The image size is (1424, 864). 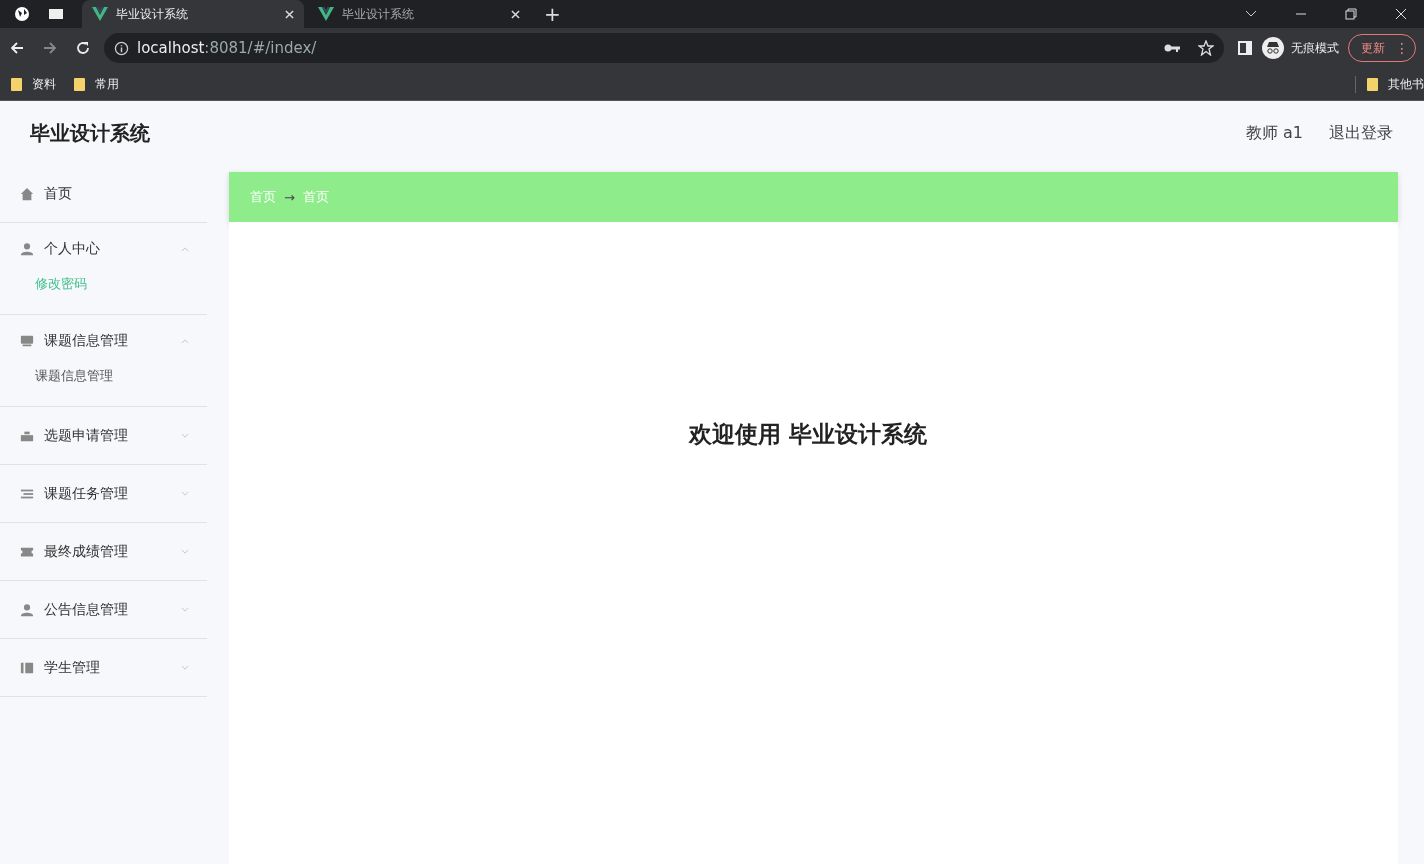 I want to click on address-bar: localhost:8081/#/index/, so click(x=664, y=48).